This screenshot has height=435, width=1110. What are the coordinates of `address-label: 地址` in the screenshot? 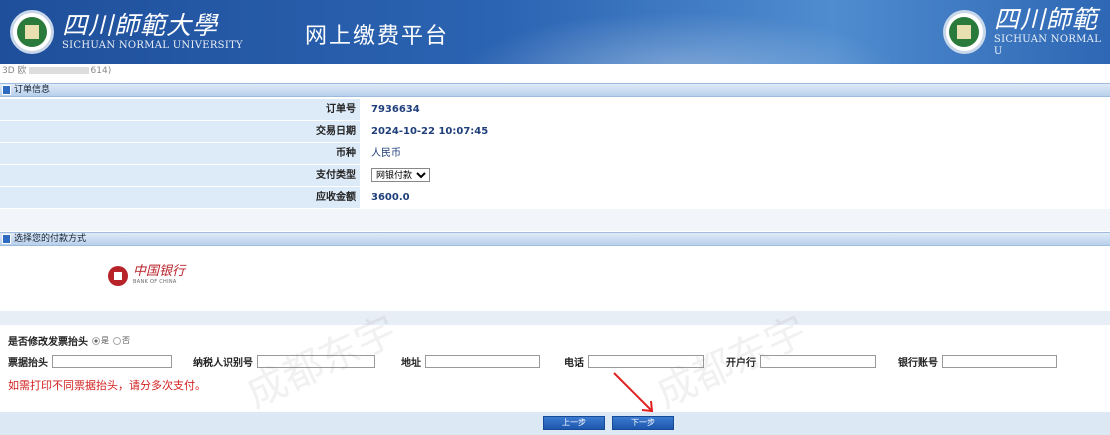 It's located at (411, 363).